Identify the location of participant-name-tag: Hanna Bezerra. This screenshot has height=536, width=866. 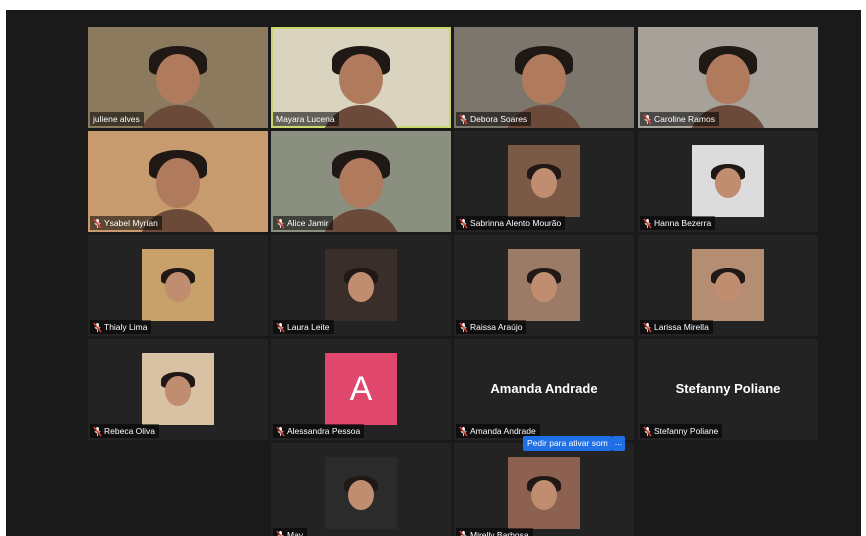
(678, 223).